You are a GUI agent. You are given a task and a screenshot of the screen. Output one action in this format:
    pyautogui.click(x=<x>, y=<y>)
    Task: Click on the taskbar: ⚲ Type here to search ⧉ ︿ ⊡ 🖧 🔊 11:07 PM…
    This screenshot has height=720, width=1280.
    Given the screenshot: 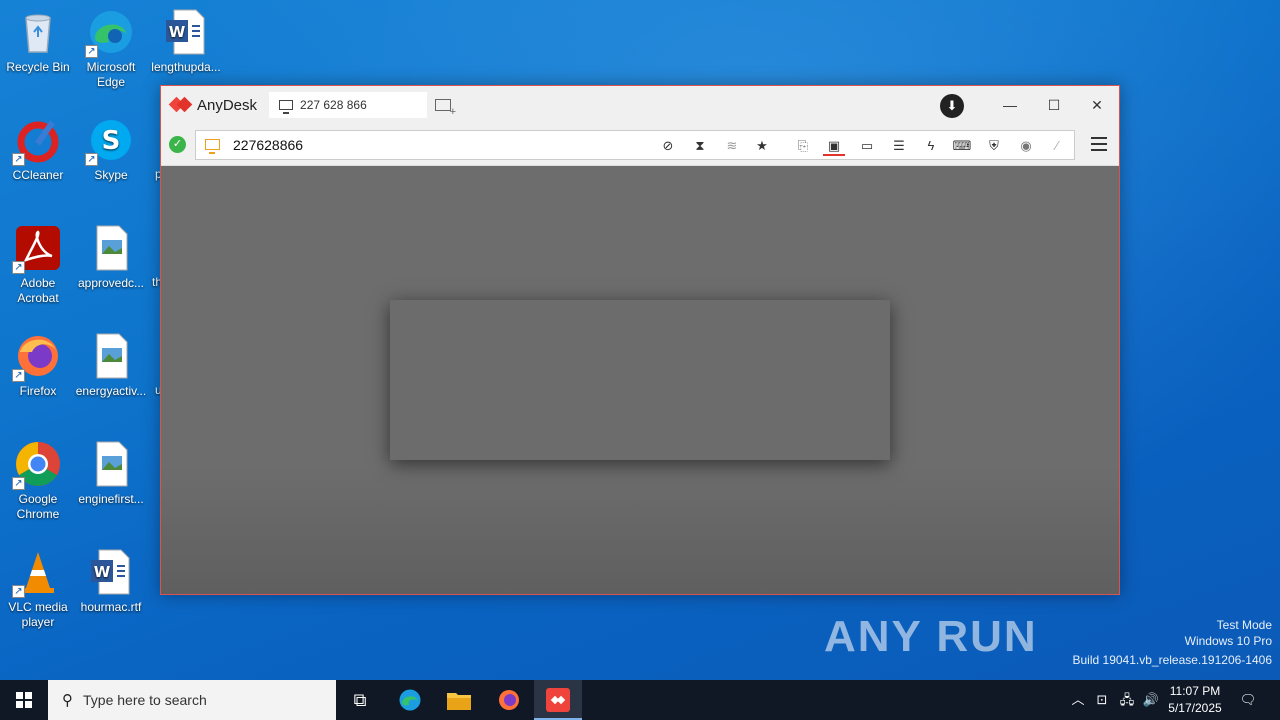 What is the action you would take?
    pyautogui.click(x=640, y=700)
    